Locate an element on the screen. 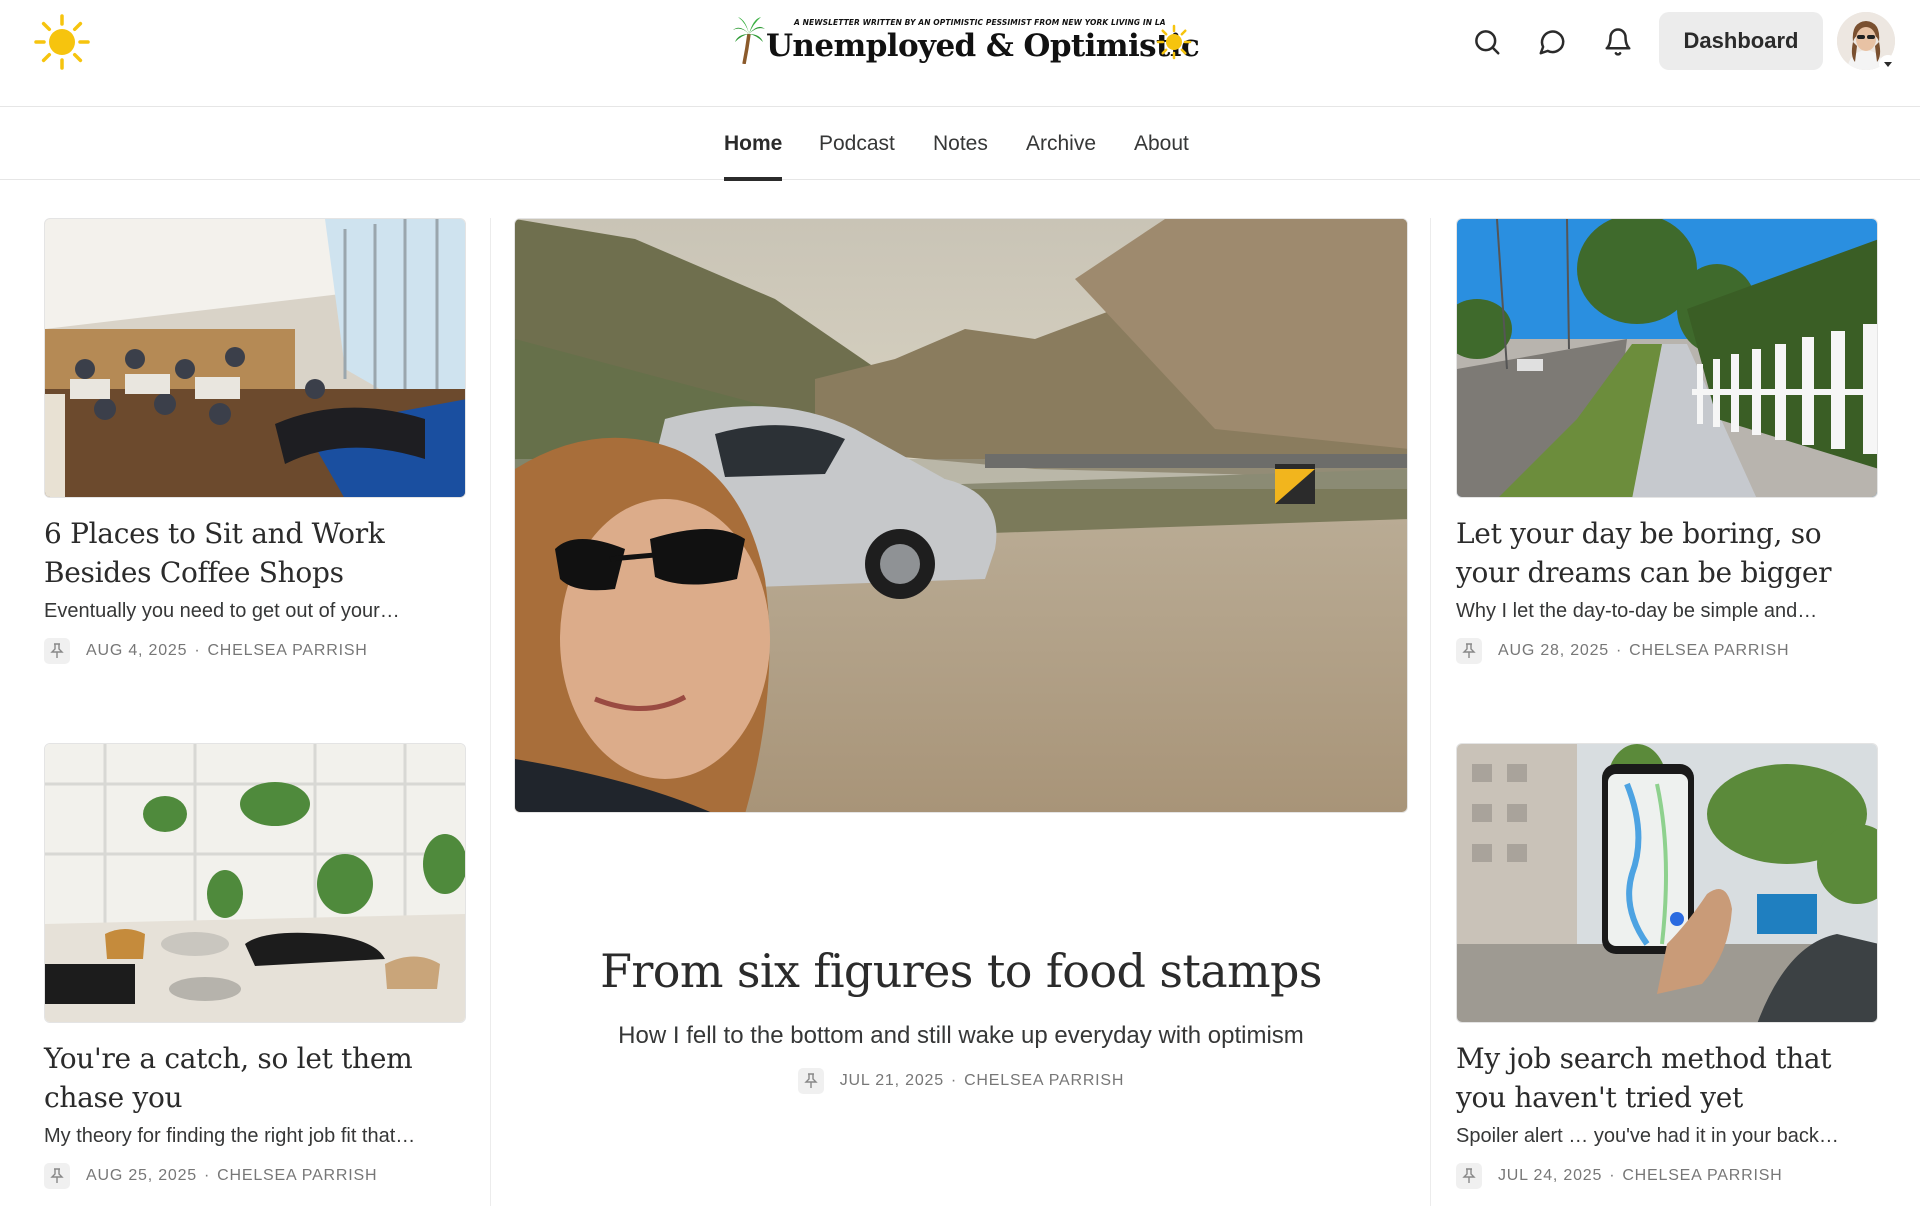  section-nav: Home Podcast Notes Archive About is located at coordinates (960, 144).